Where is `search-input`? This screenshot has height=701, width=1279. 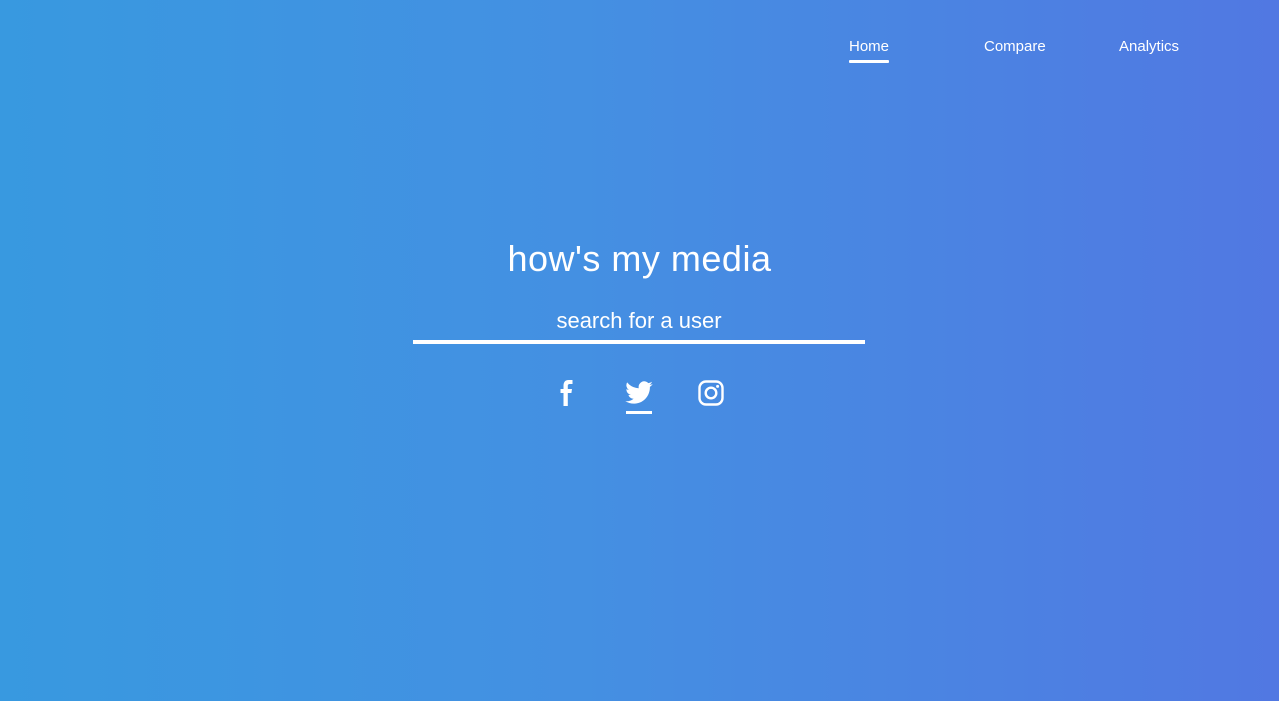
search-input is located at coordinates (639, 325).